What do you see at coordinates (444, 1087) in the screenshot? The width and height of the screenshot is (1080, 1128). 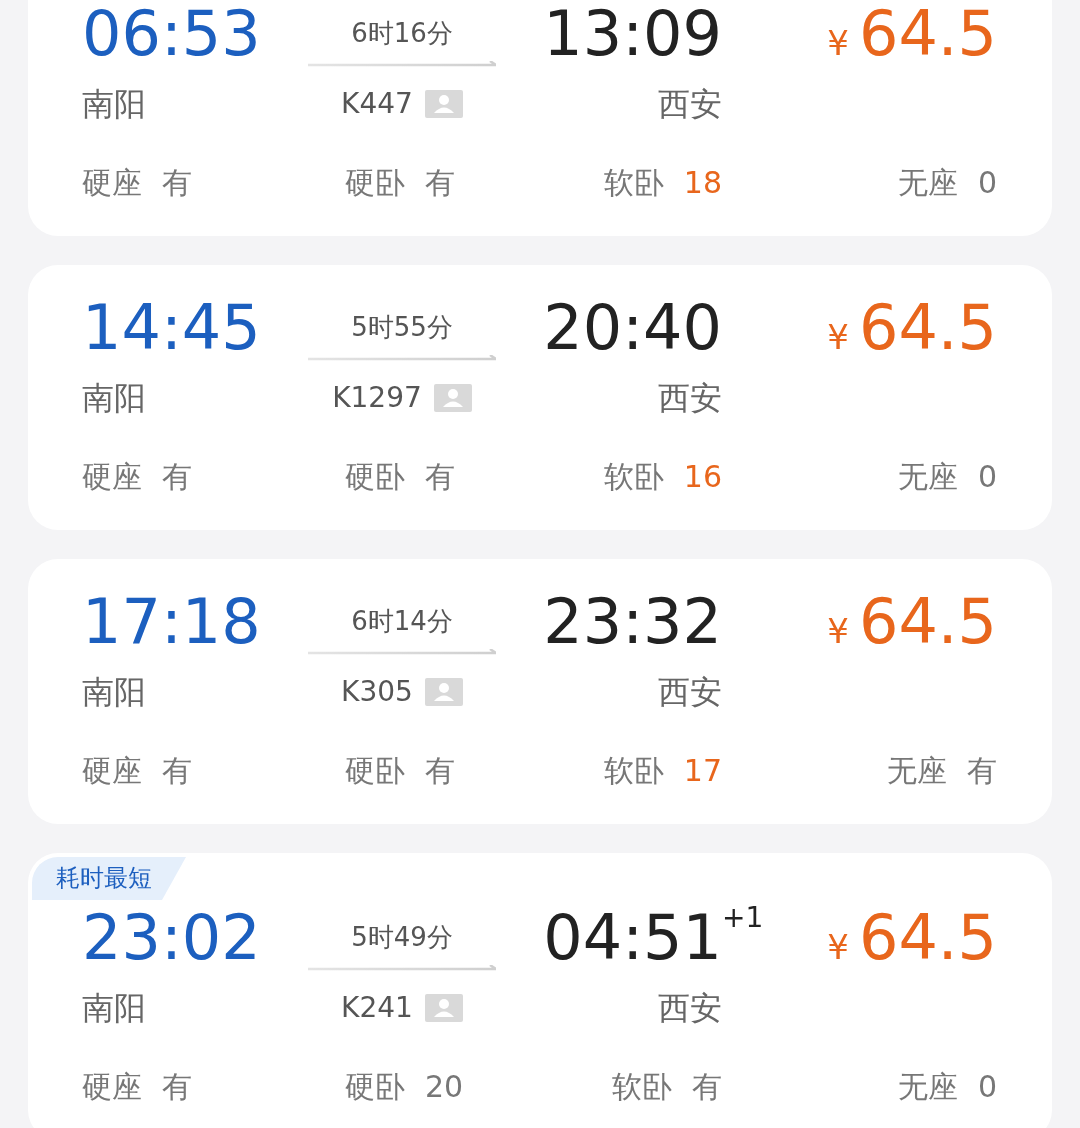 I see `seat-availability: 20` at bounding box center [444, 1087].